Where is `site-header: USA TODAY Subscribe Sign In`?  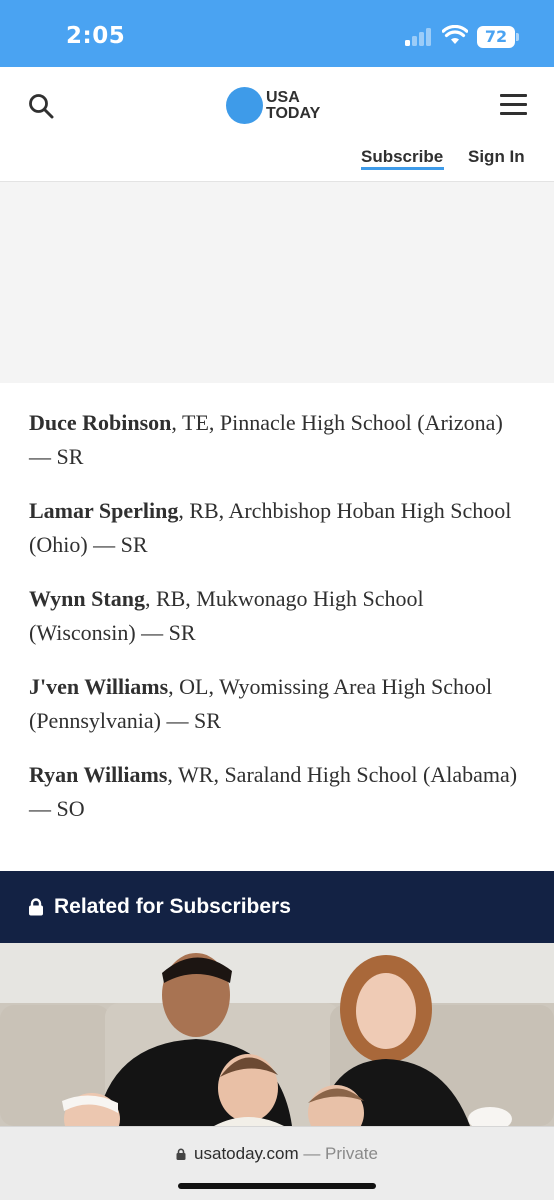
site-header: USA TODAY Subscribe Sign In is located at coordinates (277, 124).